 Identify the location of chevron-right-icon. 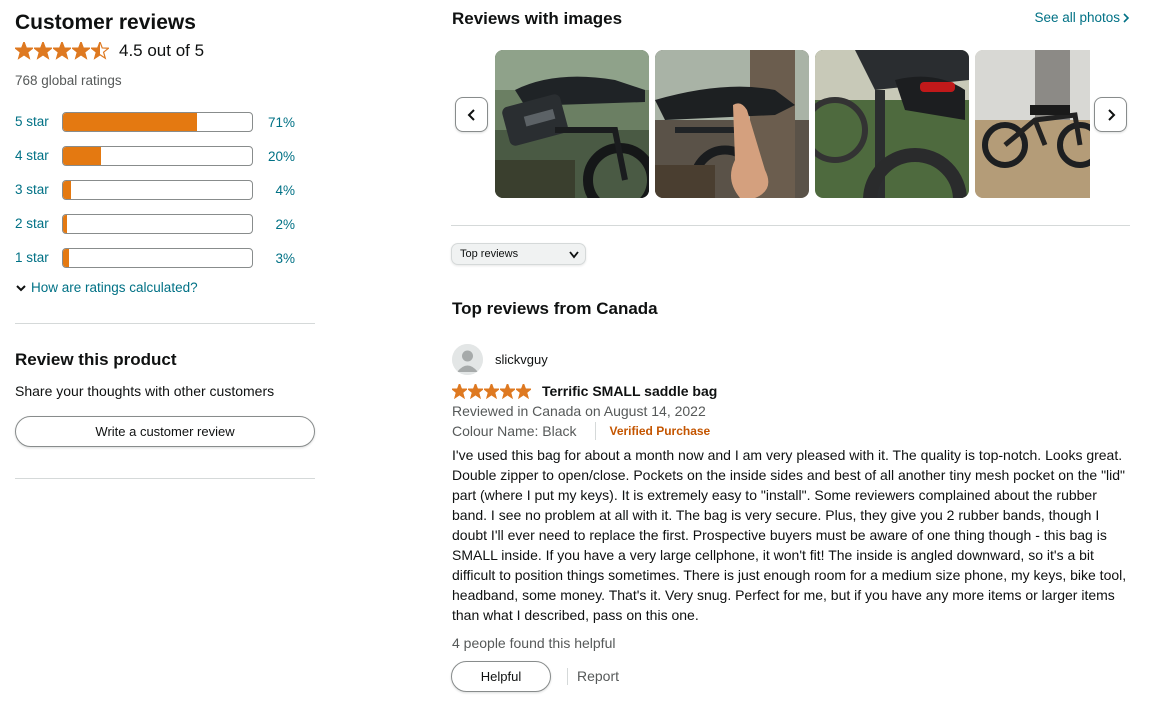
(1111, 114).